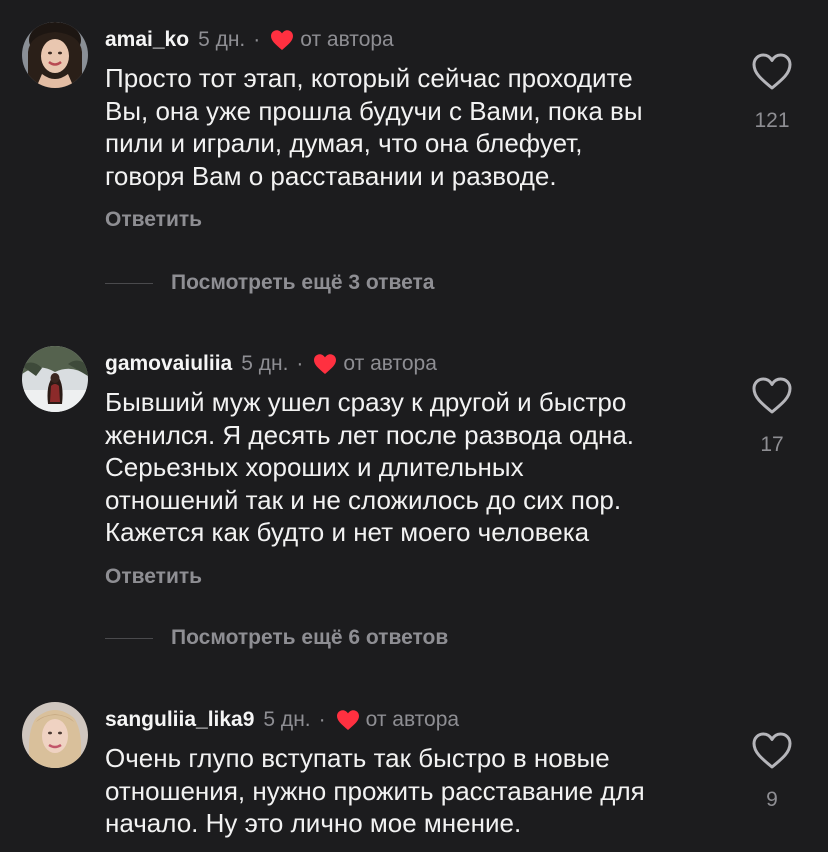  What do you see at coordinates (772, 120) in the screenshot?
I see `like-count: 121` at bounding box center [772, 120].